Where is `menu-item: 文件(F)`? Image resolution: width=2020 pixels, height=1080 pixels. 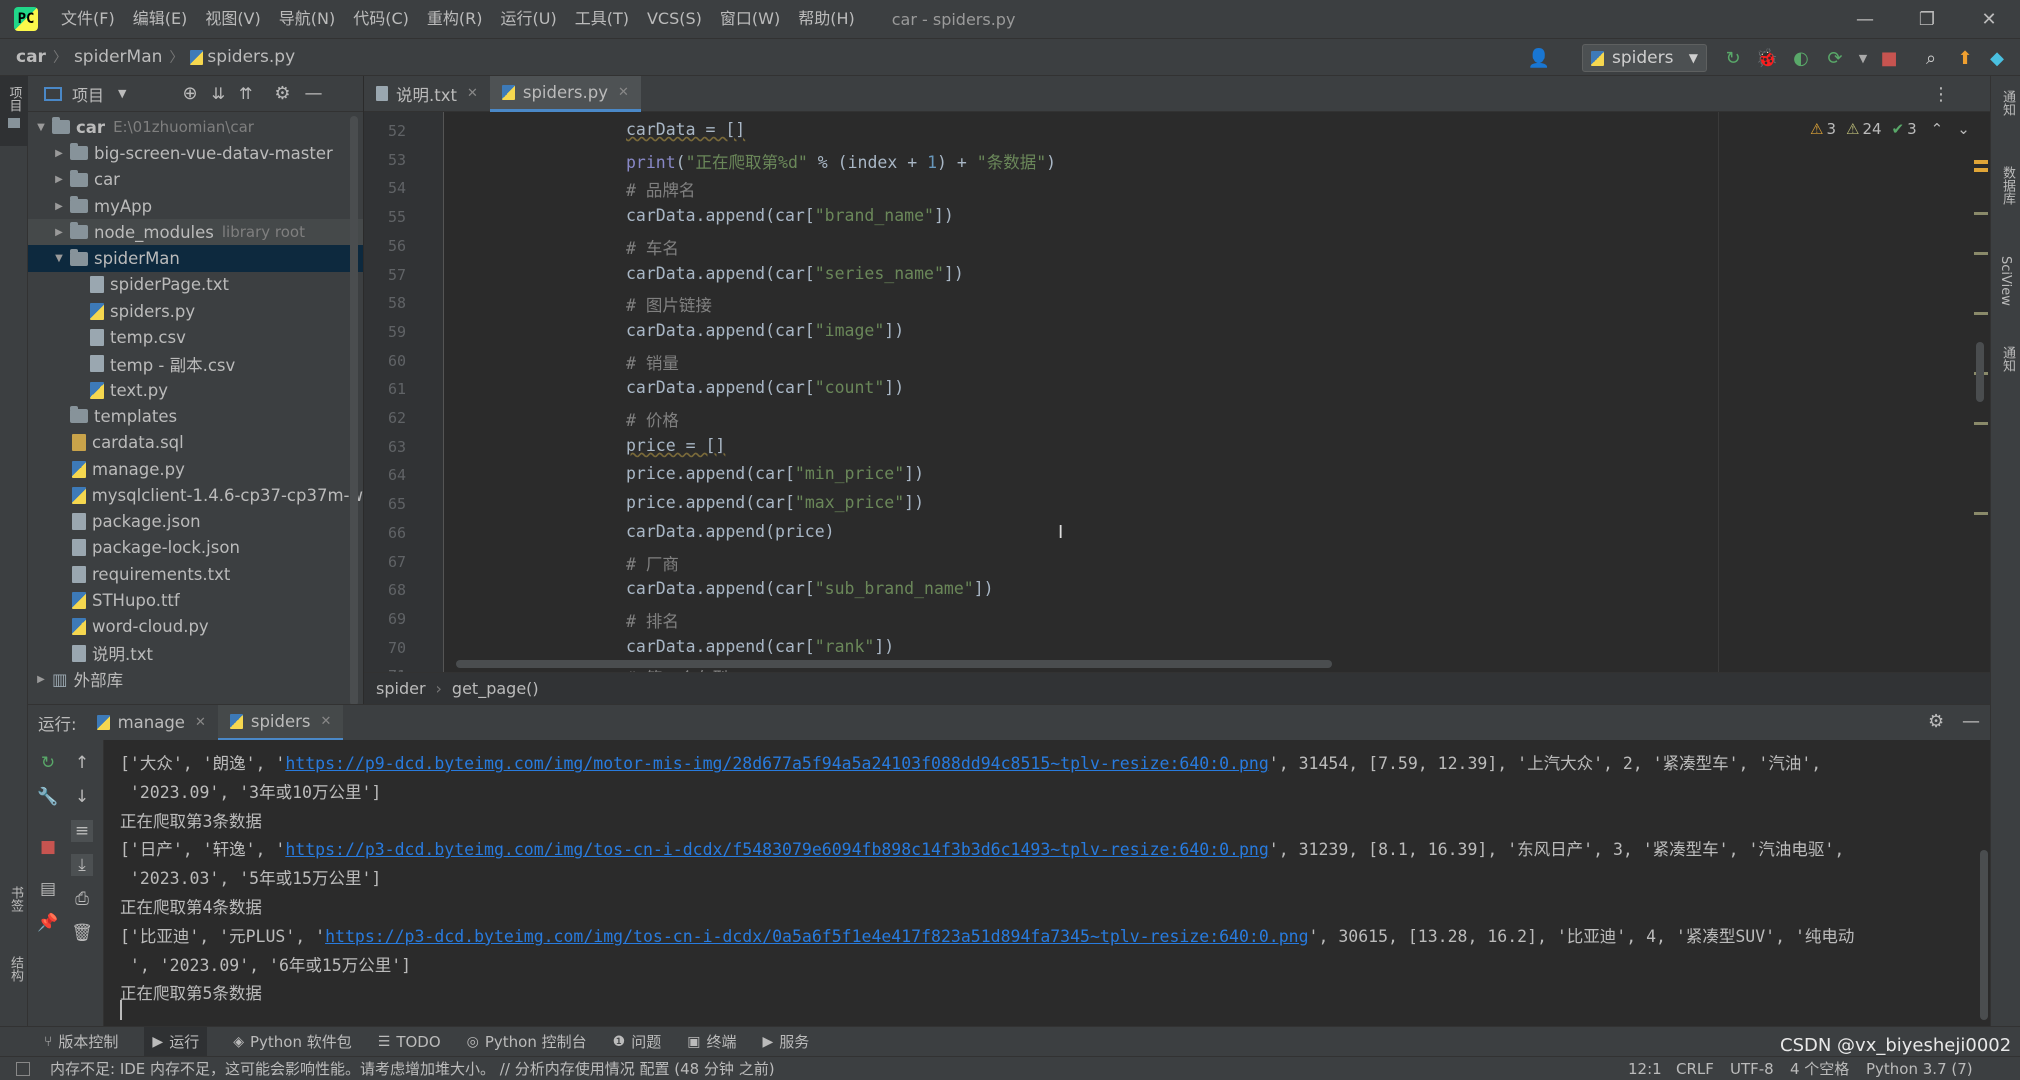
menu-item: 文件(F) is located at coordinates (88, 19).